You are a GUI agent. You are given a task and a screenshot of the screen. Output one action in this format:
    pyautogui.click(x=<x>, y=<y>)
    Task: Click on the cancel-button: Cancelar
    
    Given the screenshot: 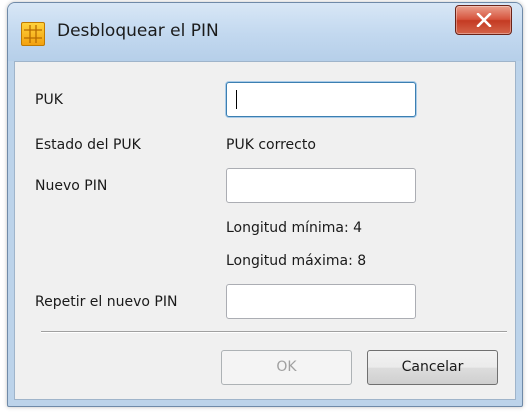 What is the action you would take?
    pyautogui.click(x=432, y=367)
    